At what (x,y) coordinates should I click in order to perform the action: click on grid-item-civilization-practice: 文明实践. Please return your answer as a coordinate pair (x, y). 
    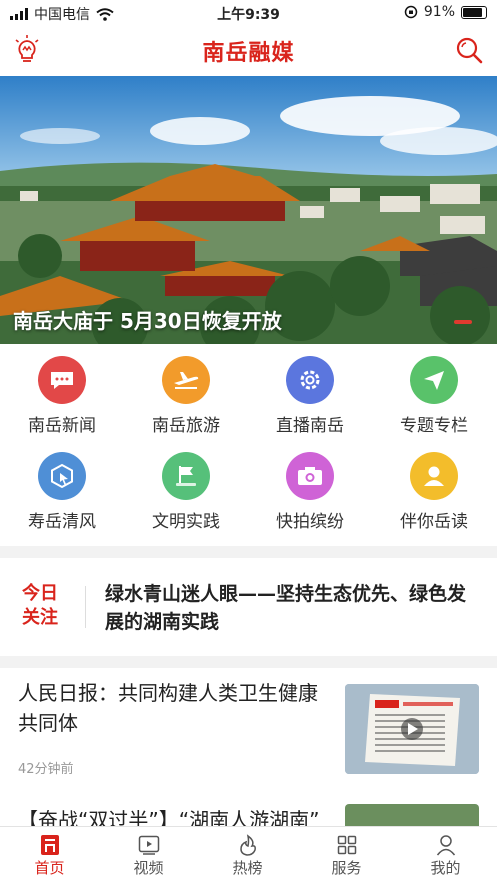
    Looking at the image, I should click on (186, 492).